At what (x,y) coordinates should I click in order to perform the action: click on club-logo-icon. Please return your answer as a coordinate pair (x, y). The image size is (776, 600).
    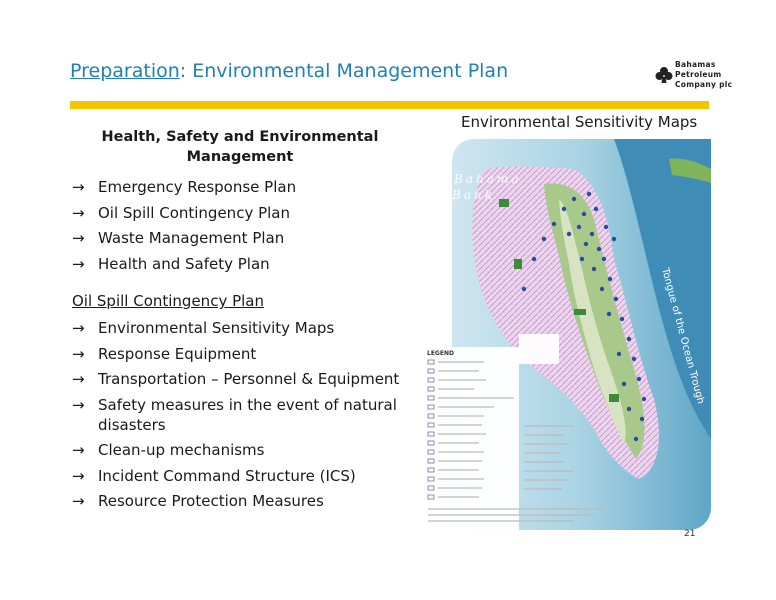
    Looking at the image, I should click on (664, 75).